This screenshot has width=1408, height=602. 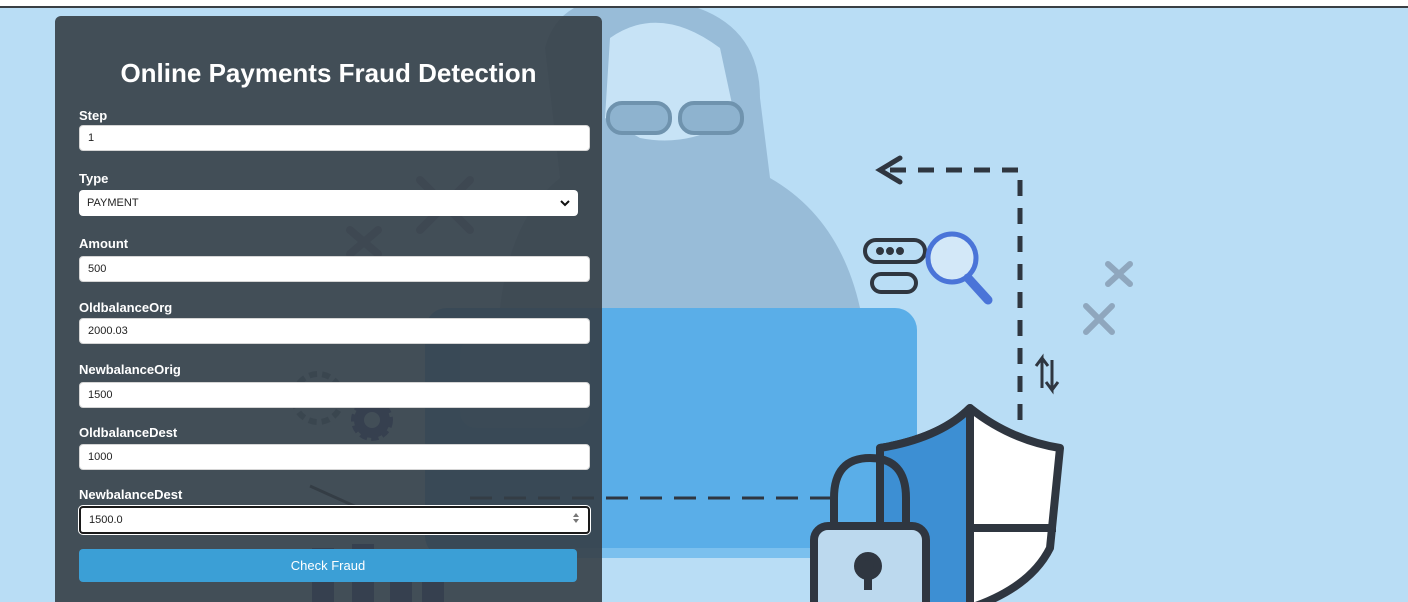 I want to click on number-spinner-icon, so click(x=576, y=518).